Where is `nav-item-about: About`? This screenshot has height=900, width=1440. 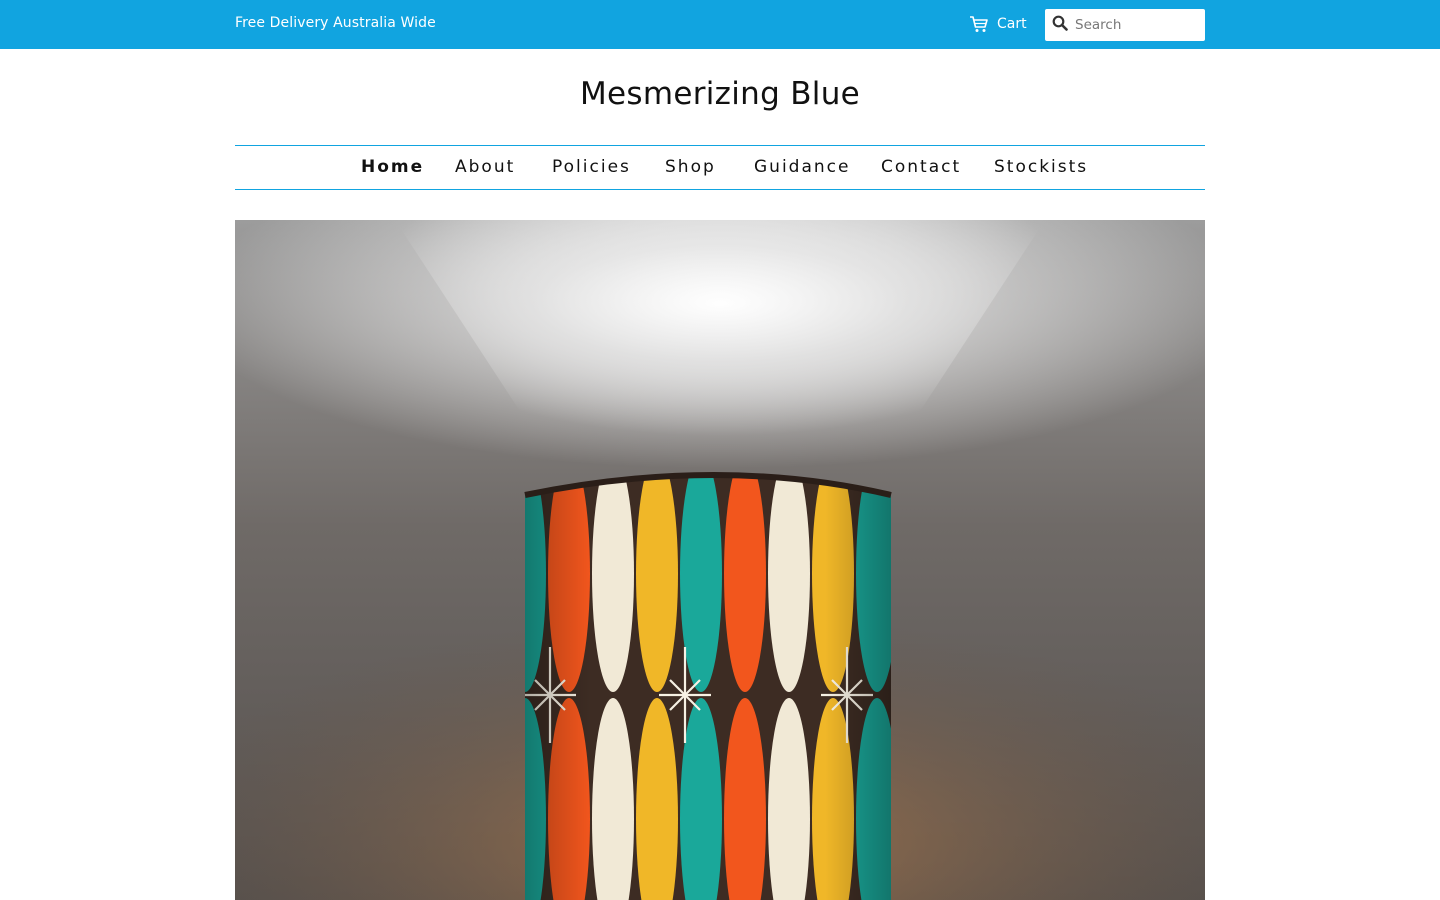 nav-item-about: About is located at coordinates (485, 167).